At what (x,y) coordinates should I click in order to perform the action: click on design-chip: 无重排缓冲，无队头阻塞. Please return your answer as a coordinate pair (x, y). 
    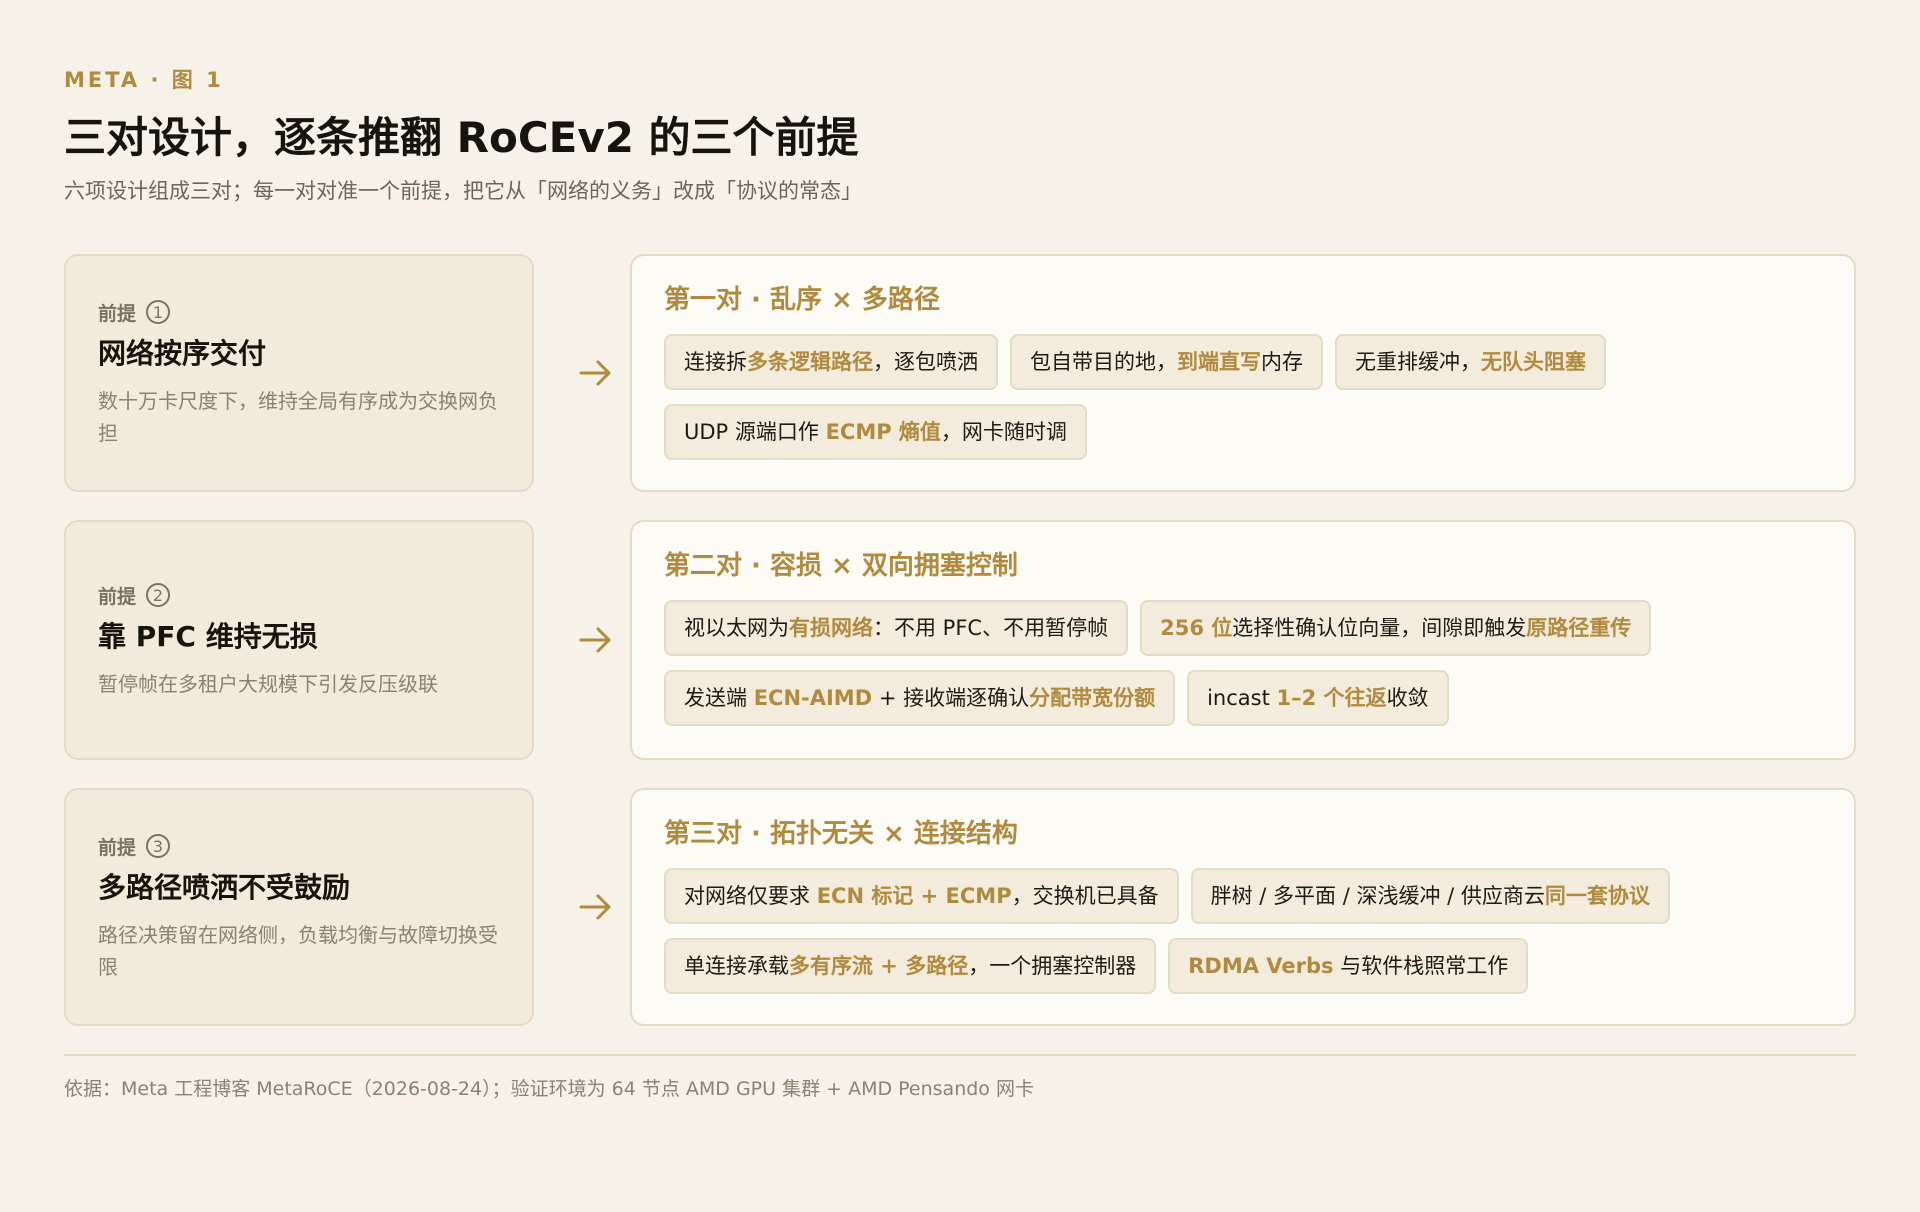
    Looking at the image, I should click on (1470, 362).